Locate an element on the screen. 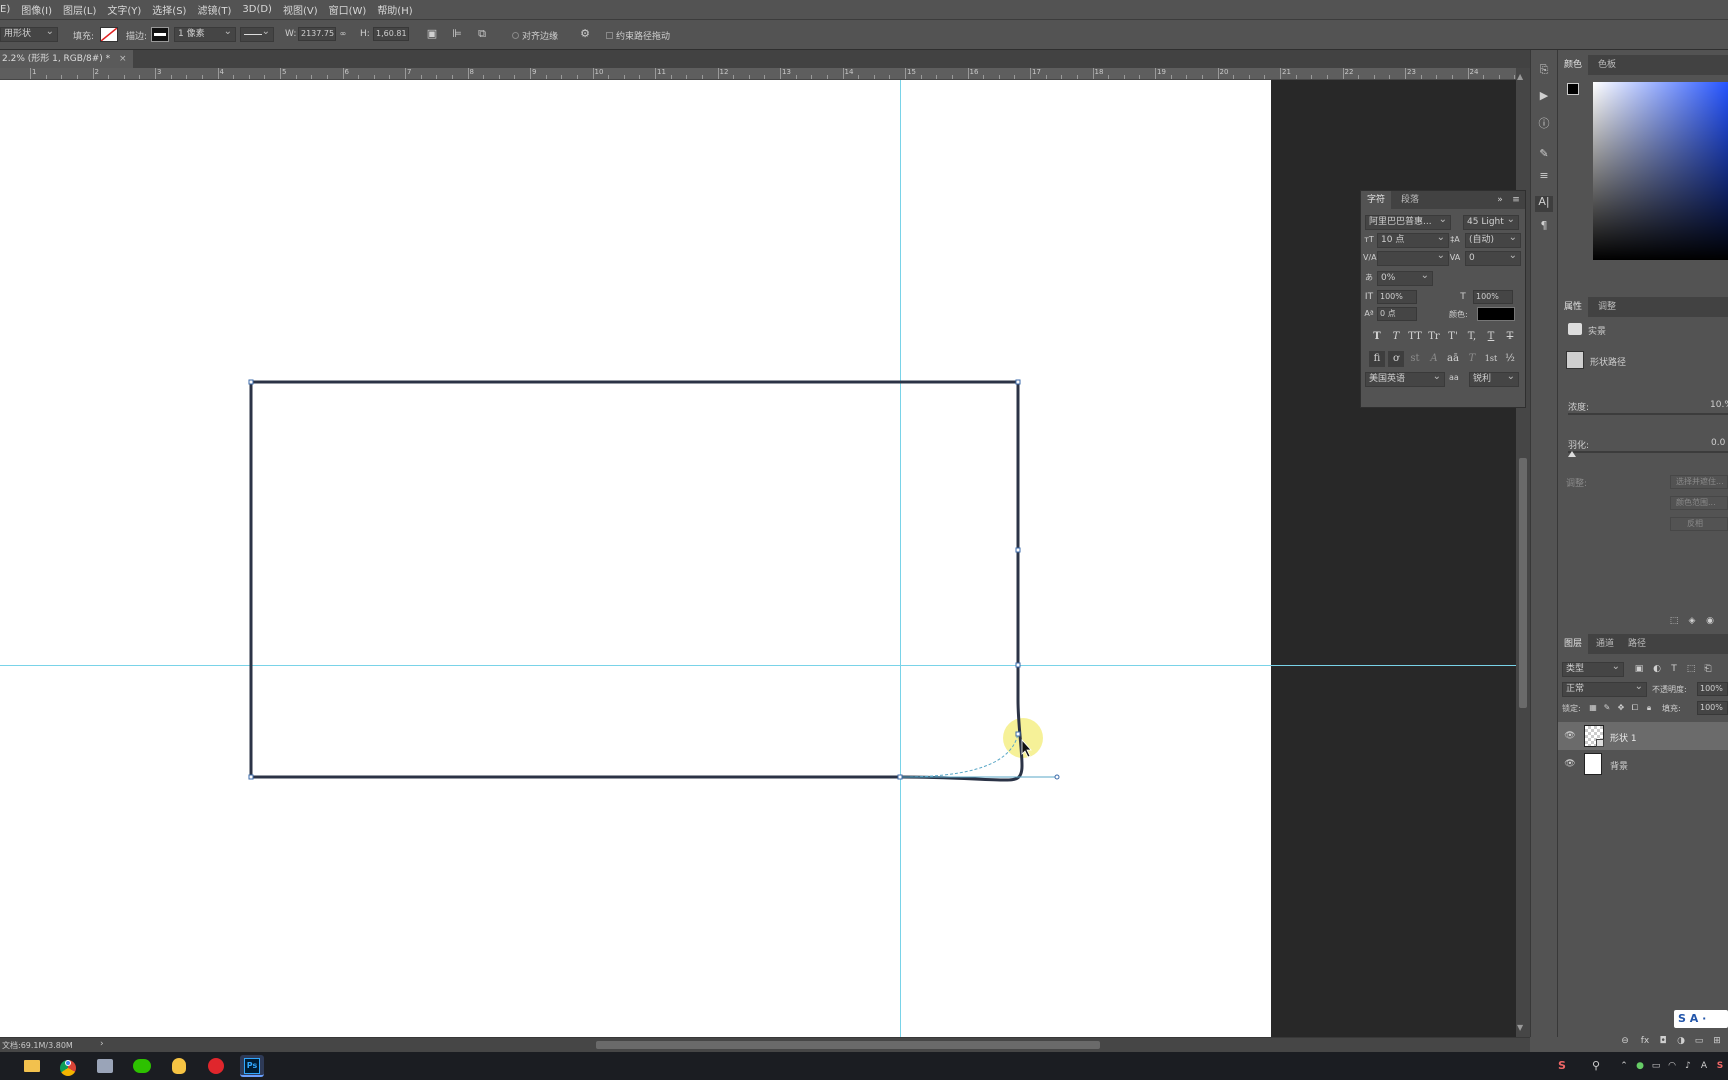 This screenshot has width=1728, height=1080. width-input: 2137.75 is located at coordinates (317, 34).